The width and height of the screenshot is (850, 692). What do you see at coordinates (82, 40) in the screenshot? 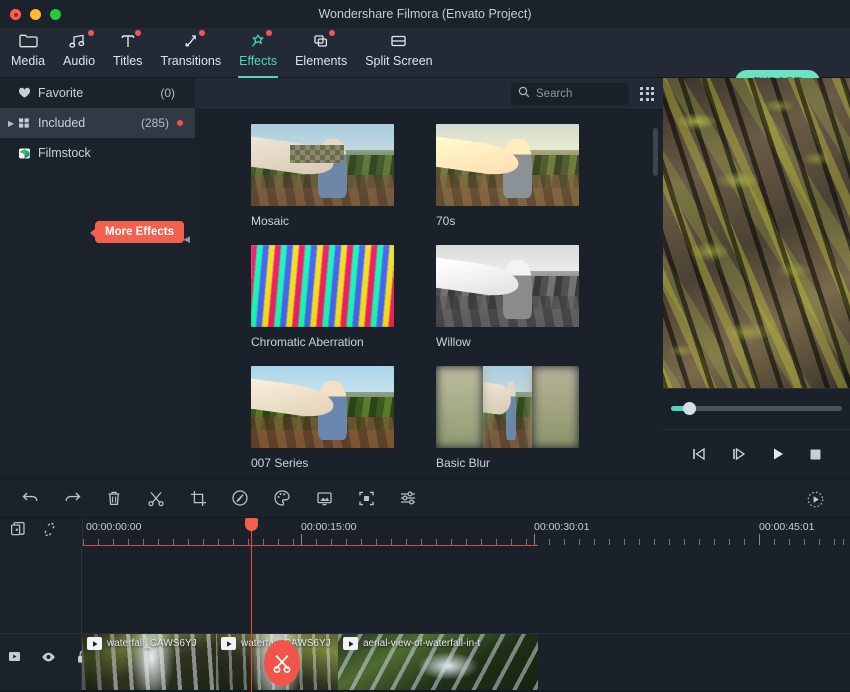
I see `music-note-icon` at bounding box center [82, 40].